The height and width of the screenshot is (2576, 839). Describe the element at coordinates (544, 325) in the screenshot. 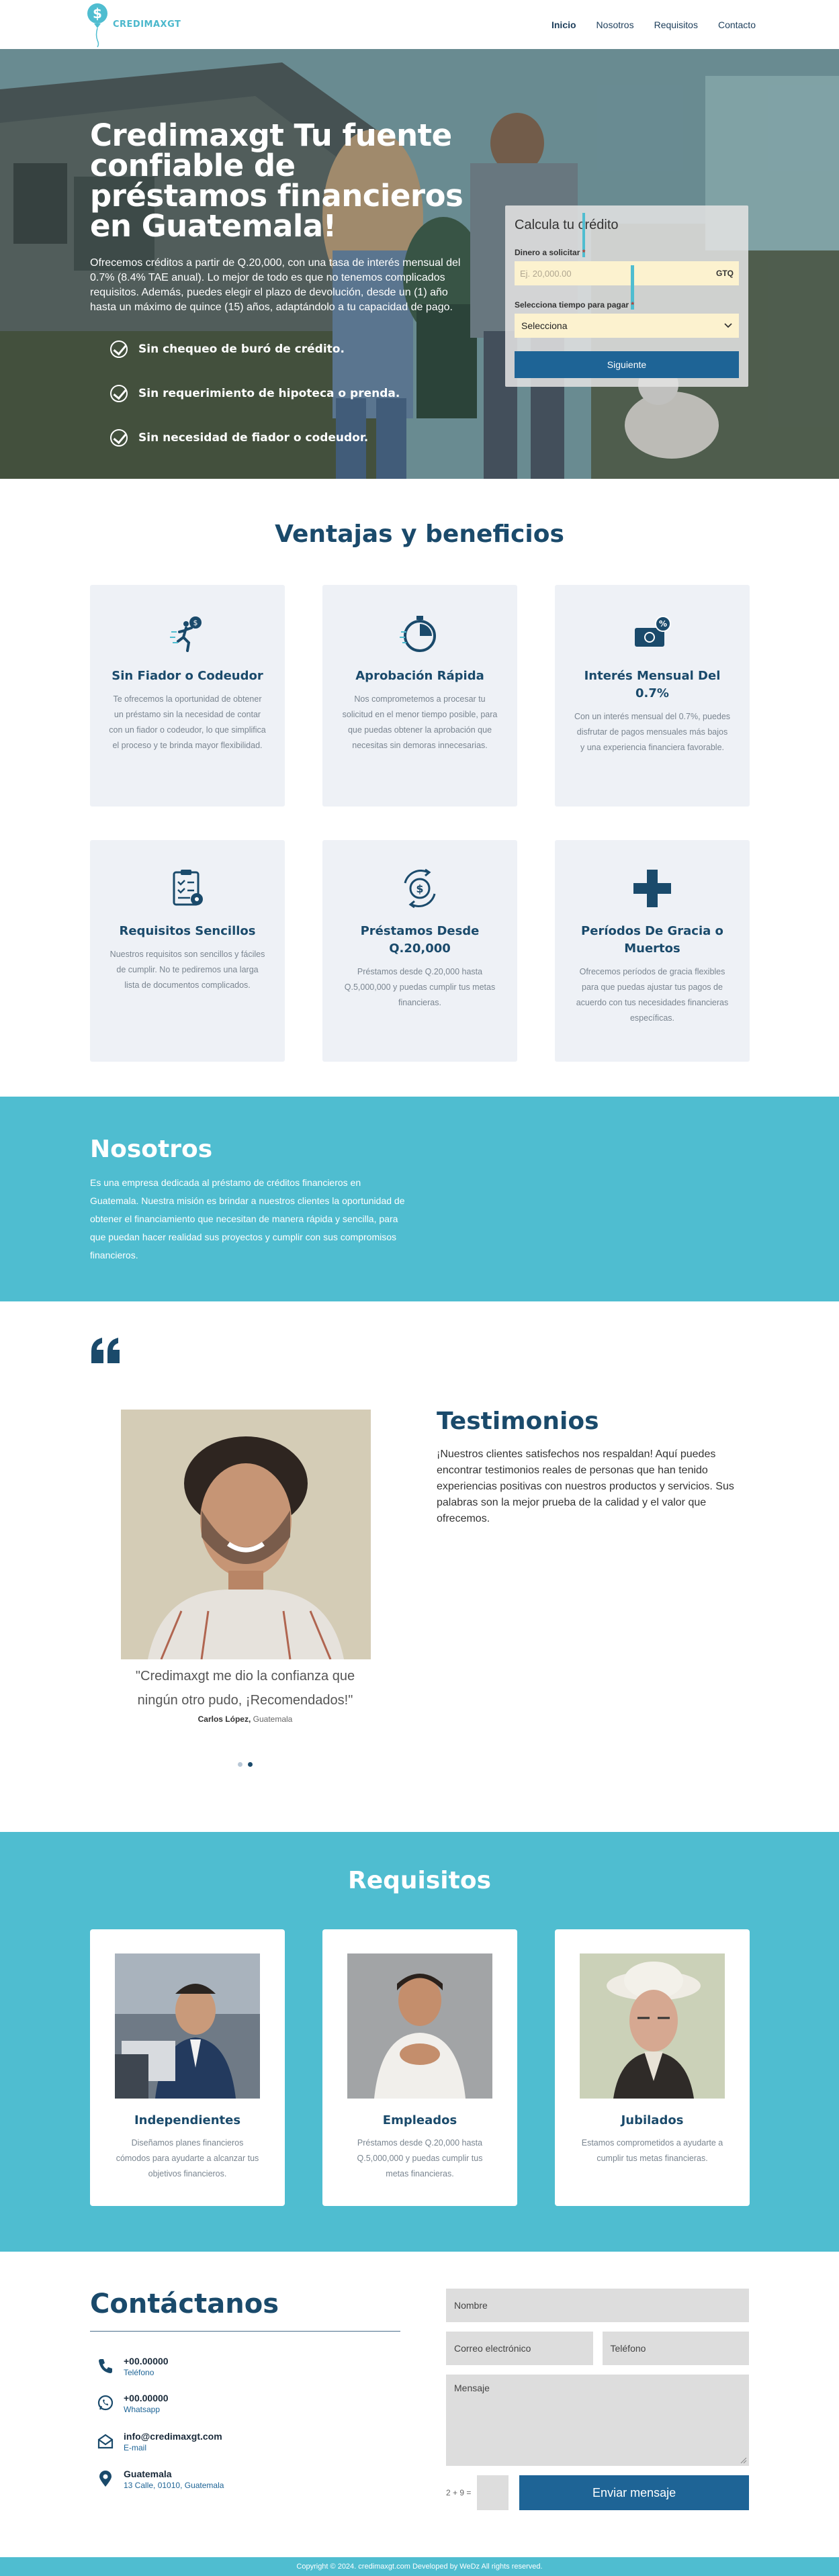

I see `term-select-value: Selecciona` at that location.